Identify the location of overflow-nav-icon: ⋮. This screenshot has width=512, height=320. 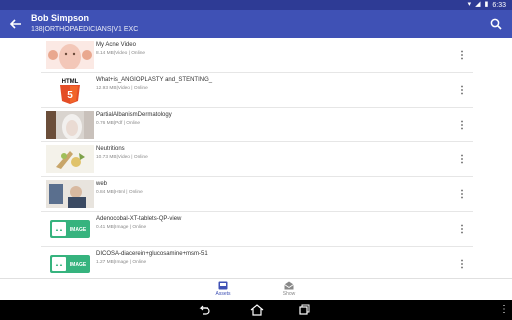
(504, 310).